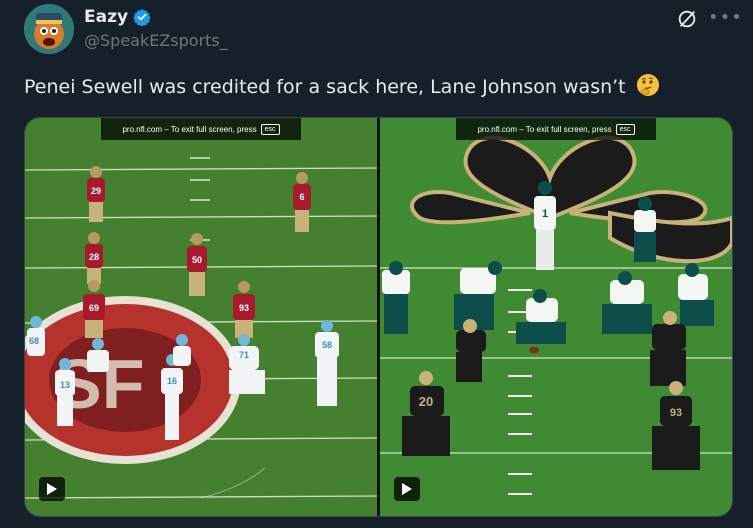 The height and width of the screenshot is (528, 753). I want to click on grok-icon, so click(687, 19).